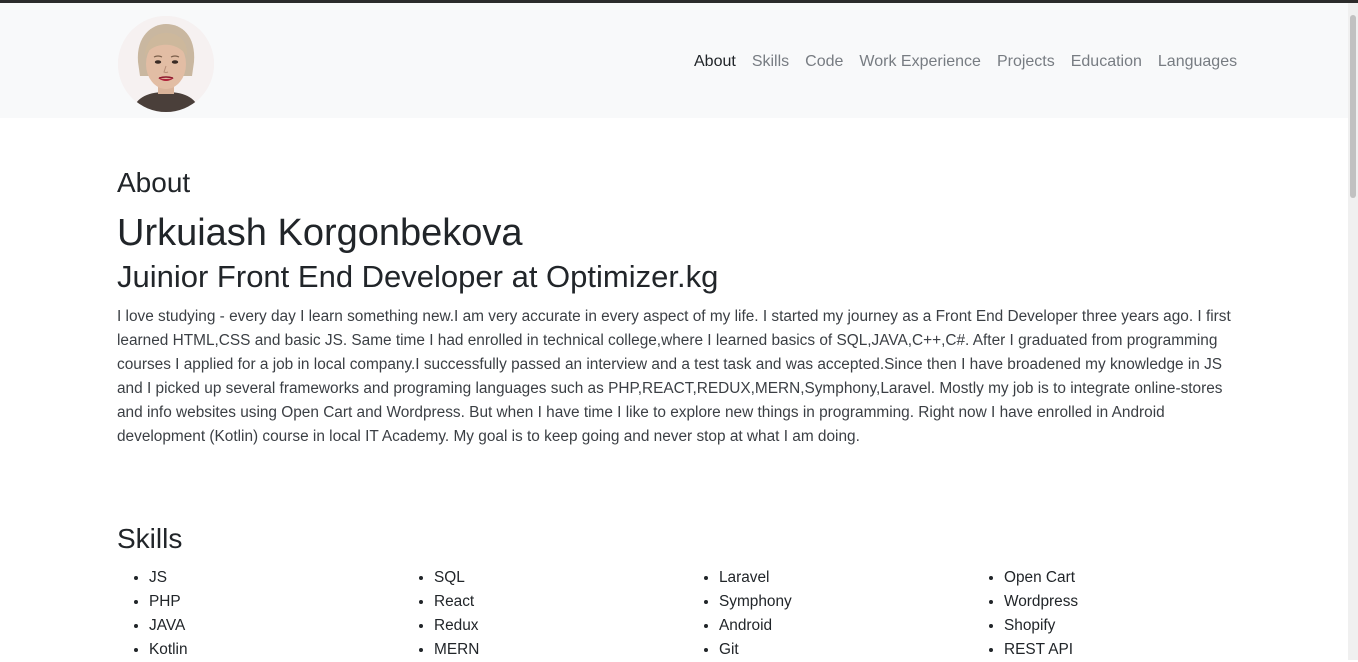 The height and width of the screenshot is (662, 1358). Describe the element at coordinates (150, 538) in the screenshot. I see `skills-heading: Skills` at that location.